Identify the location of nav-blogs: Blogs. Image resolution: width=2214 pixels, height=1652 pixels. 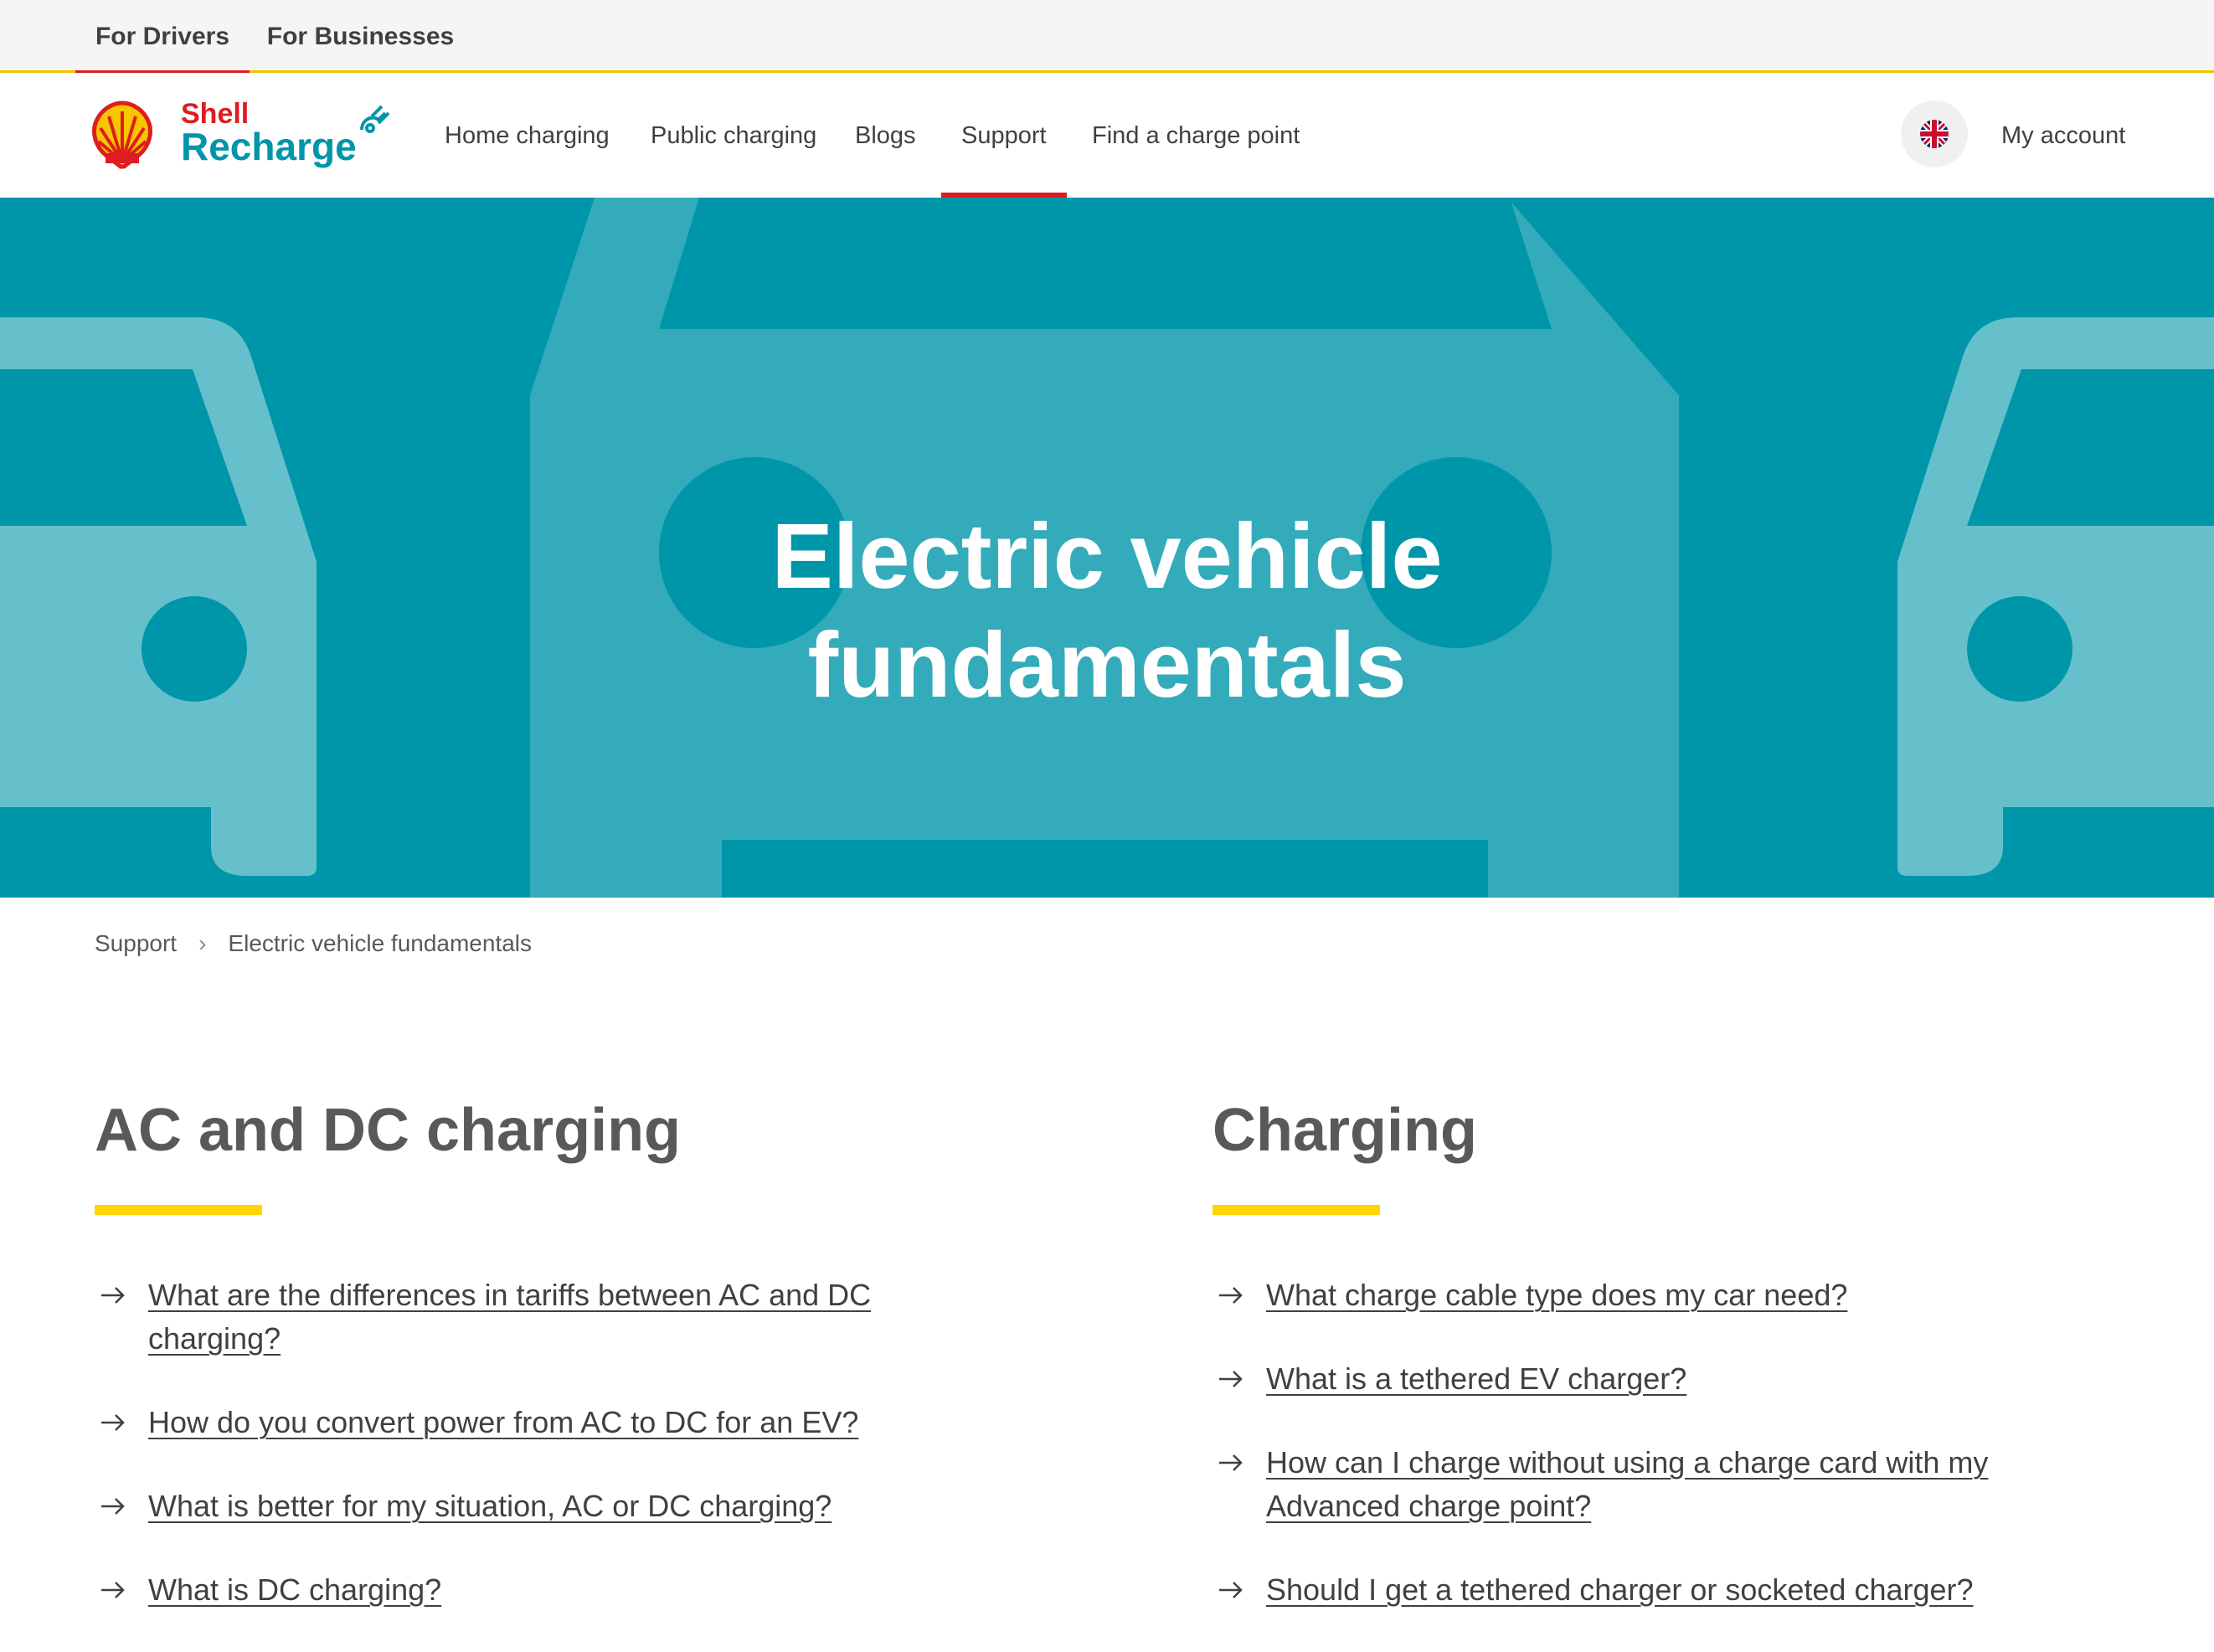
(885, 136).